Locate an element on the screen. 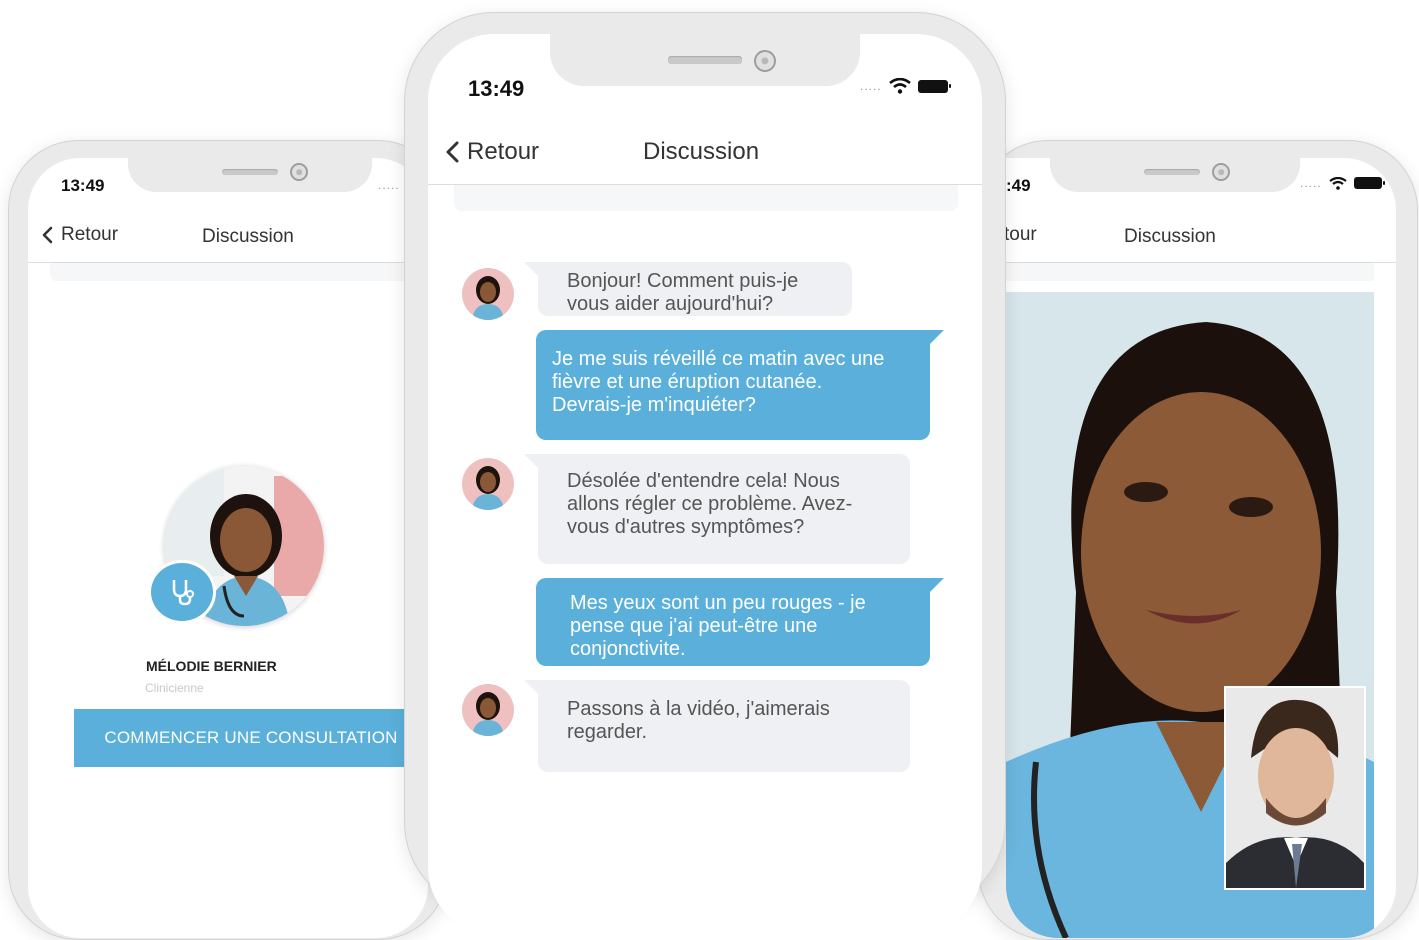 The image size is (1419, 940). status-time: :49 is located at coordinates (1018, 185).